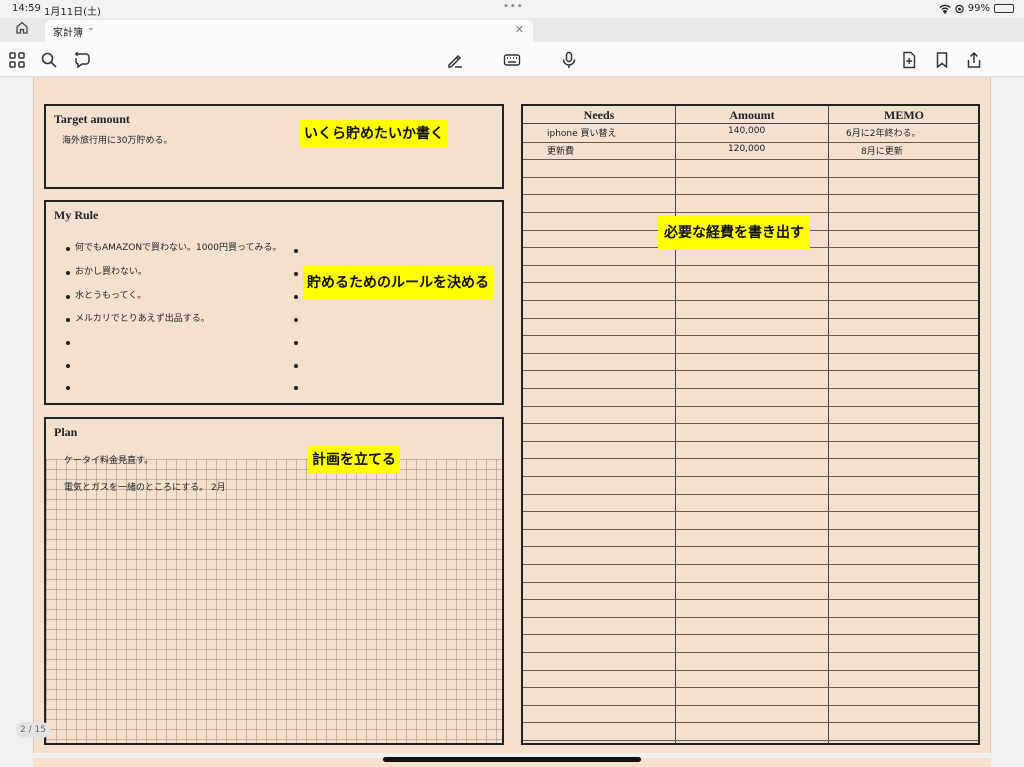 The width and height of the screenshot is (1024, 767). What do you see at coordinates (582, 134) in the screenshot?
I see `cell-need: iphone 買い替え` at bounding box center [582, 134].